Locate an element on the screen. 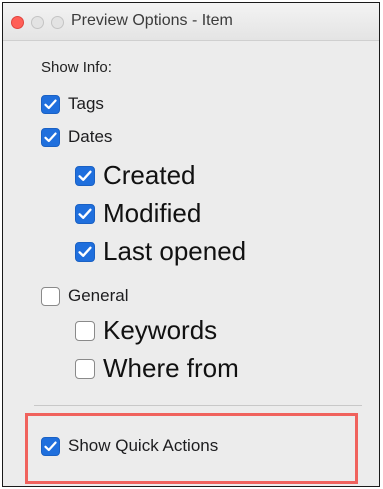 Image resolution: width=383 pixels, height=489 pixels. show-quick-actions-checkbox is located at coordinates (50, 446).